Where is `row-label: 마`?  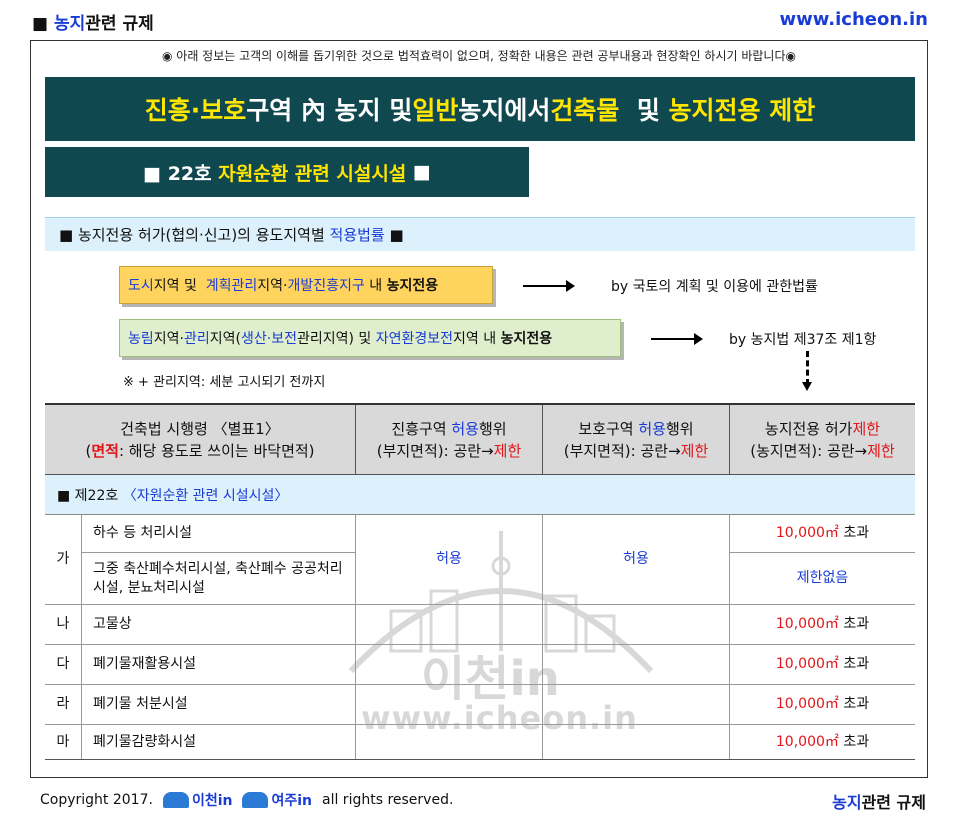 row-label: 마 is located at coordinates (63, 741).